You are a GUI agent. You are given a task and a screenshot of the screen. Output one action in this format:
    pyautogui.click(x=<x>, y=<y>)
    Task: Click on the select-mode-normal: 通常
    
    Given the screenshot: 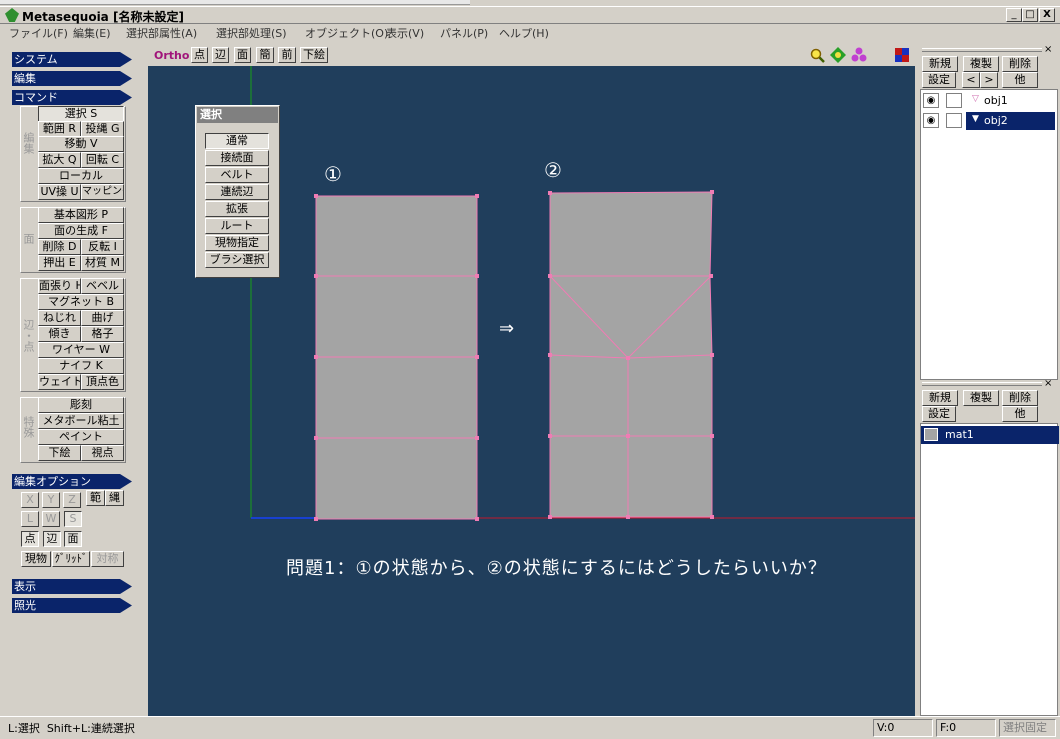 What is the action you would take?
    pyautogui.click(x=237, y=141)
    